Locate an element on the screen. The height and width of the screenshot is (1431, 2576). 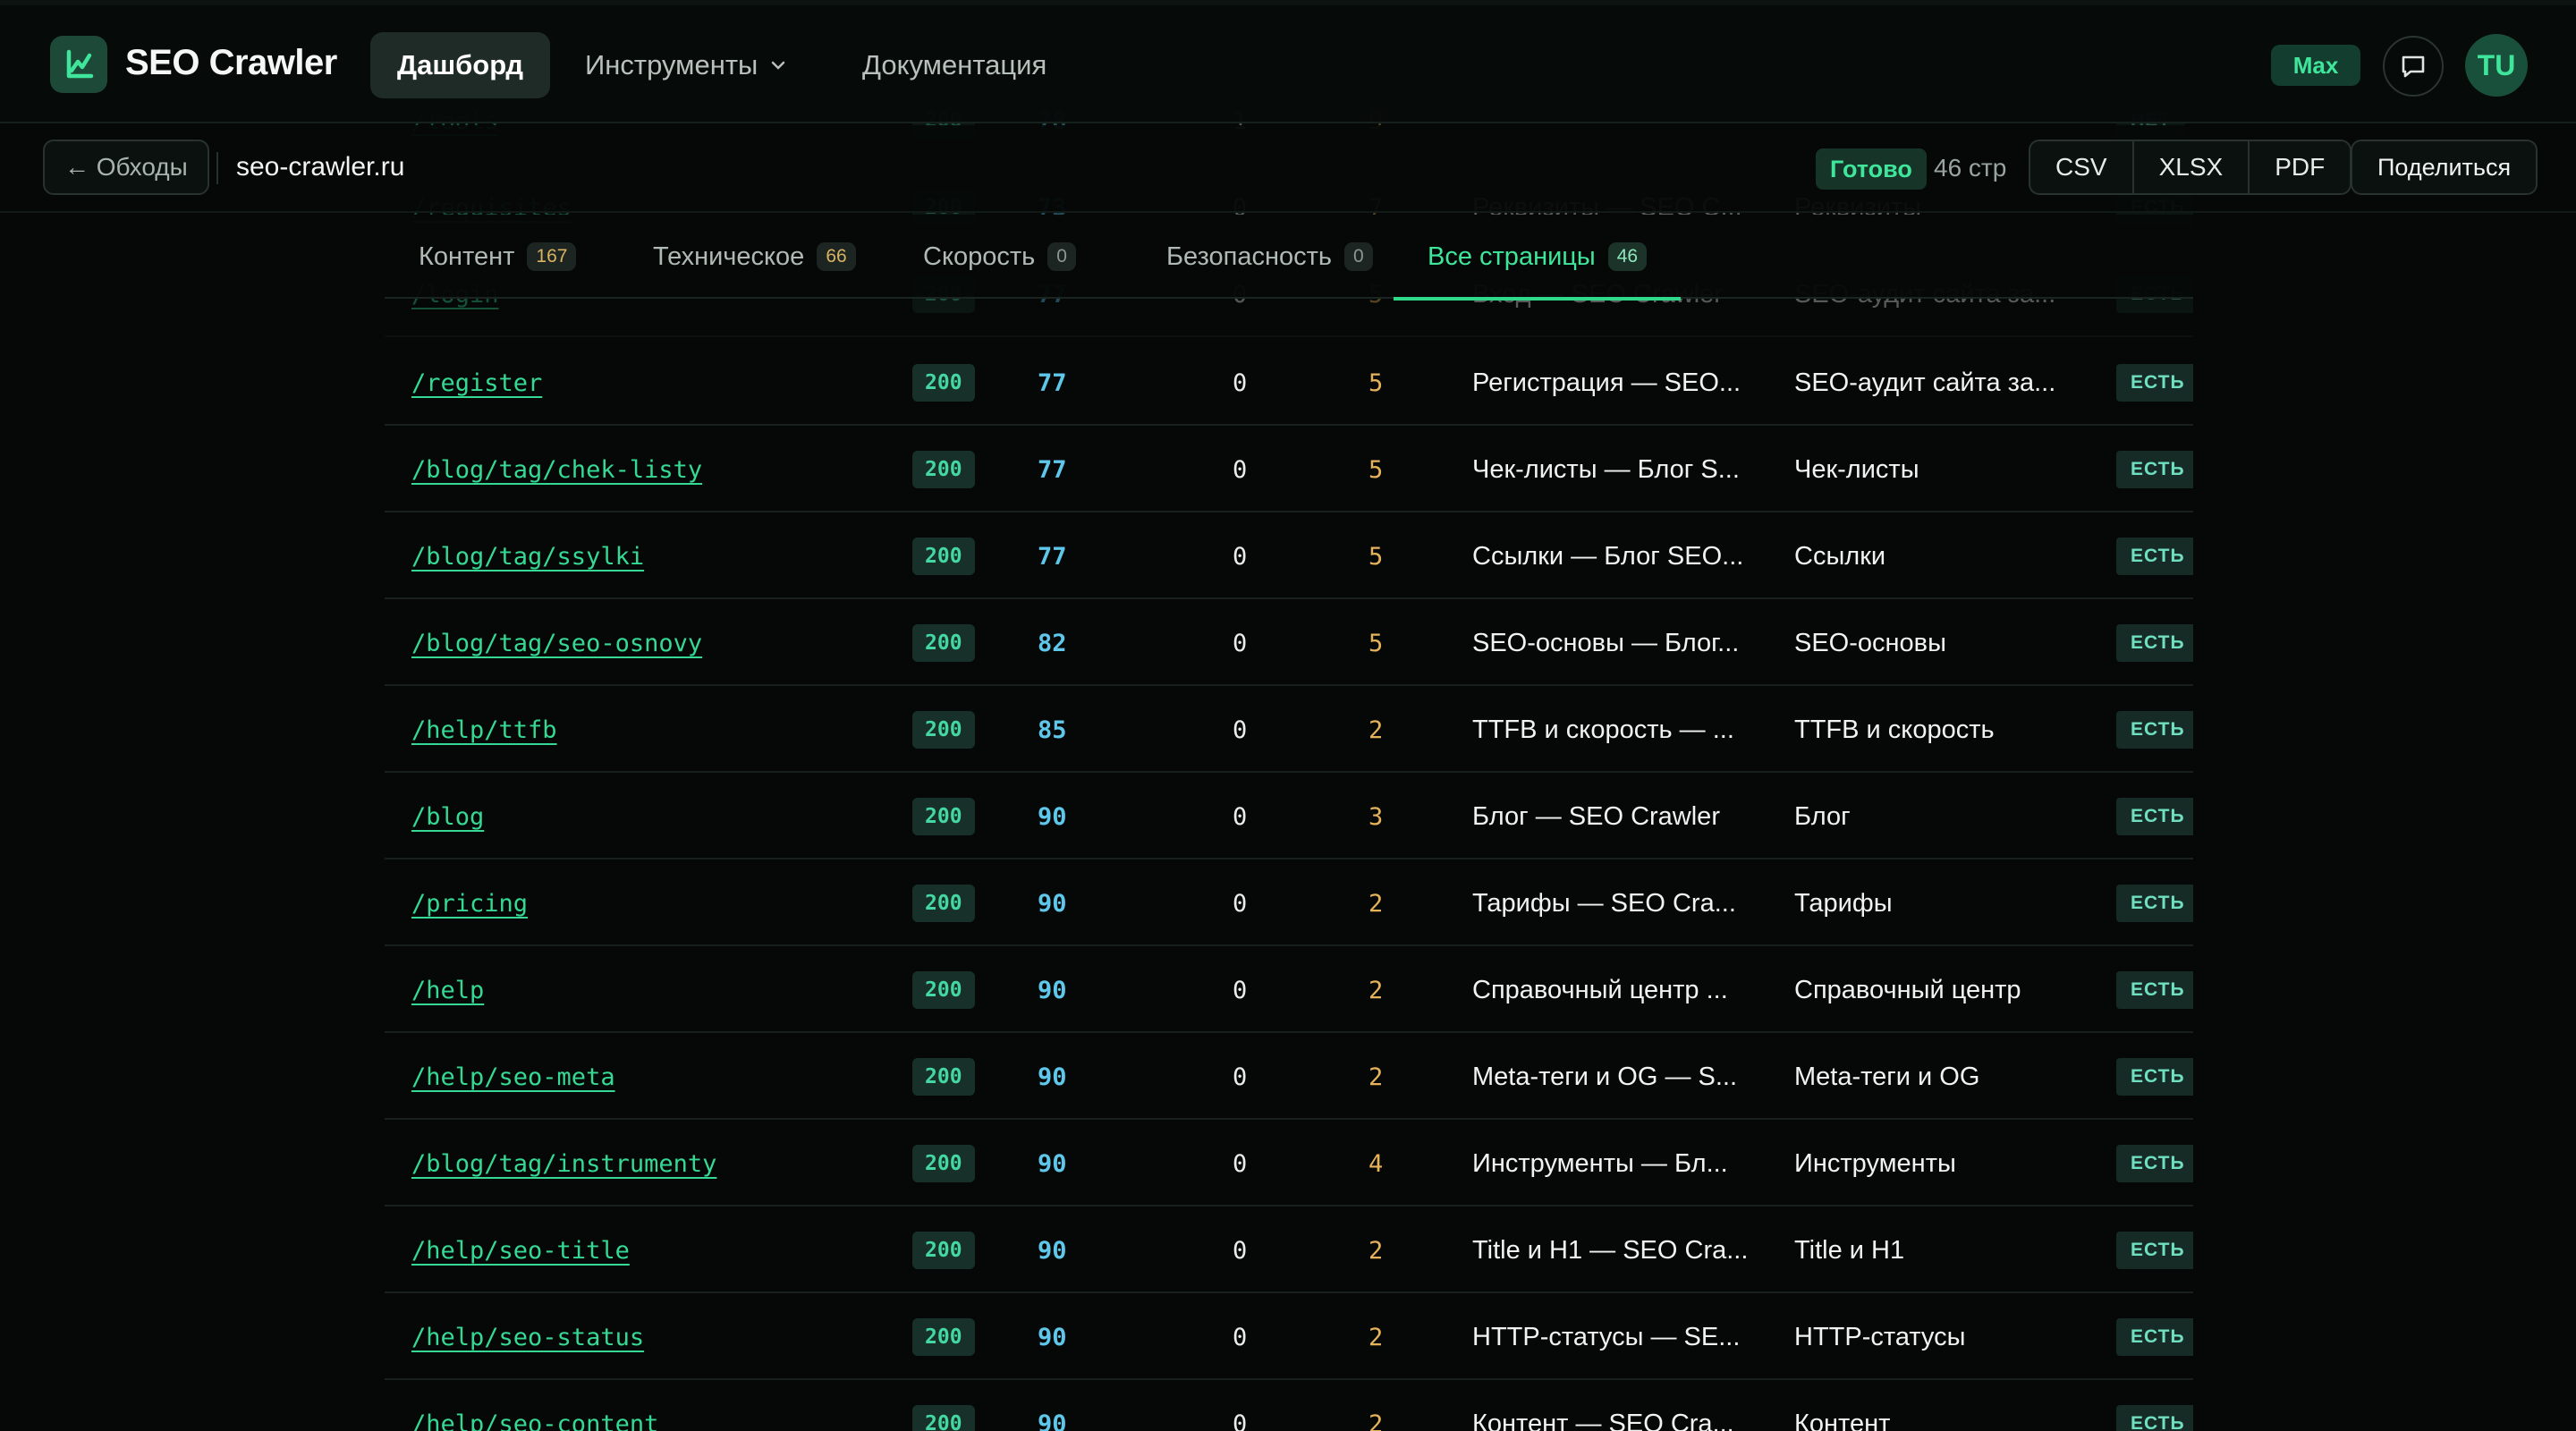
page-url-link: /help/seo-status is located at coordinates (661, 1337).